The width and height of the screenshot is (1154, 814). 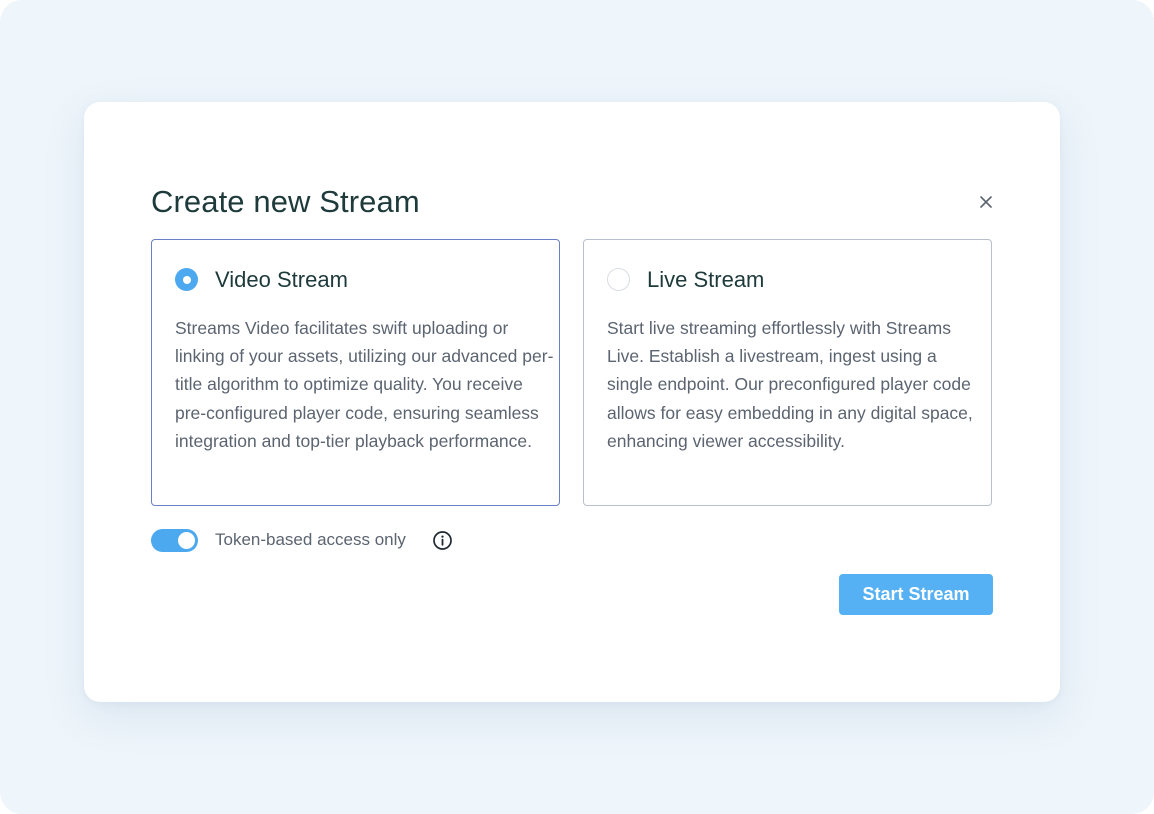 I want to click on close-icon, so click(x=986, y=202).